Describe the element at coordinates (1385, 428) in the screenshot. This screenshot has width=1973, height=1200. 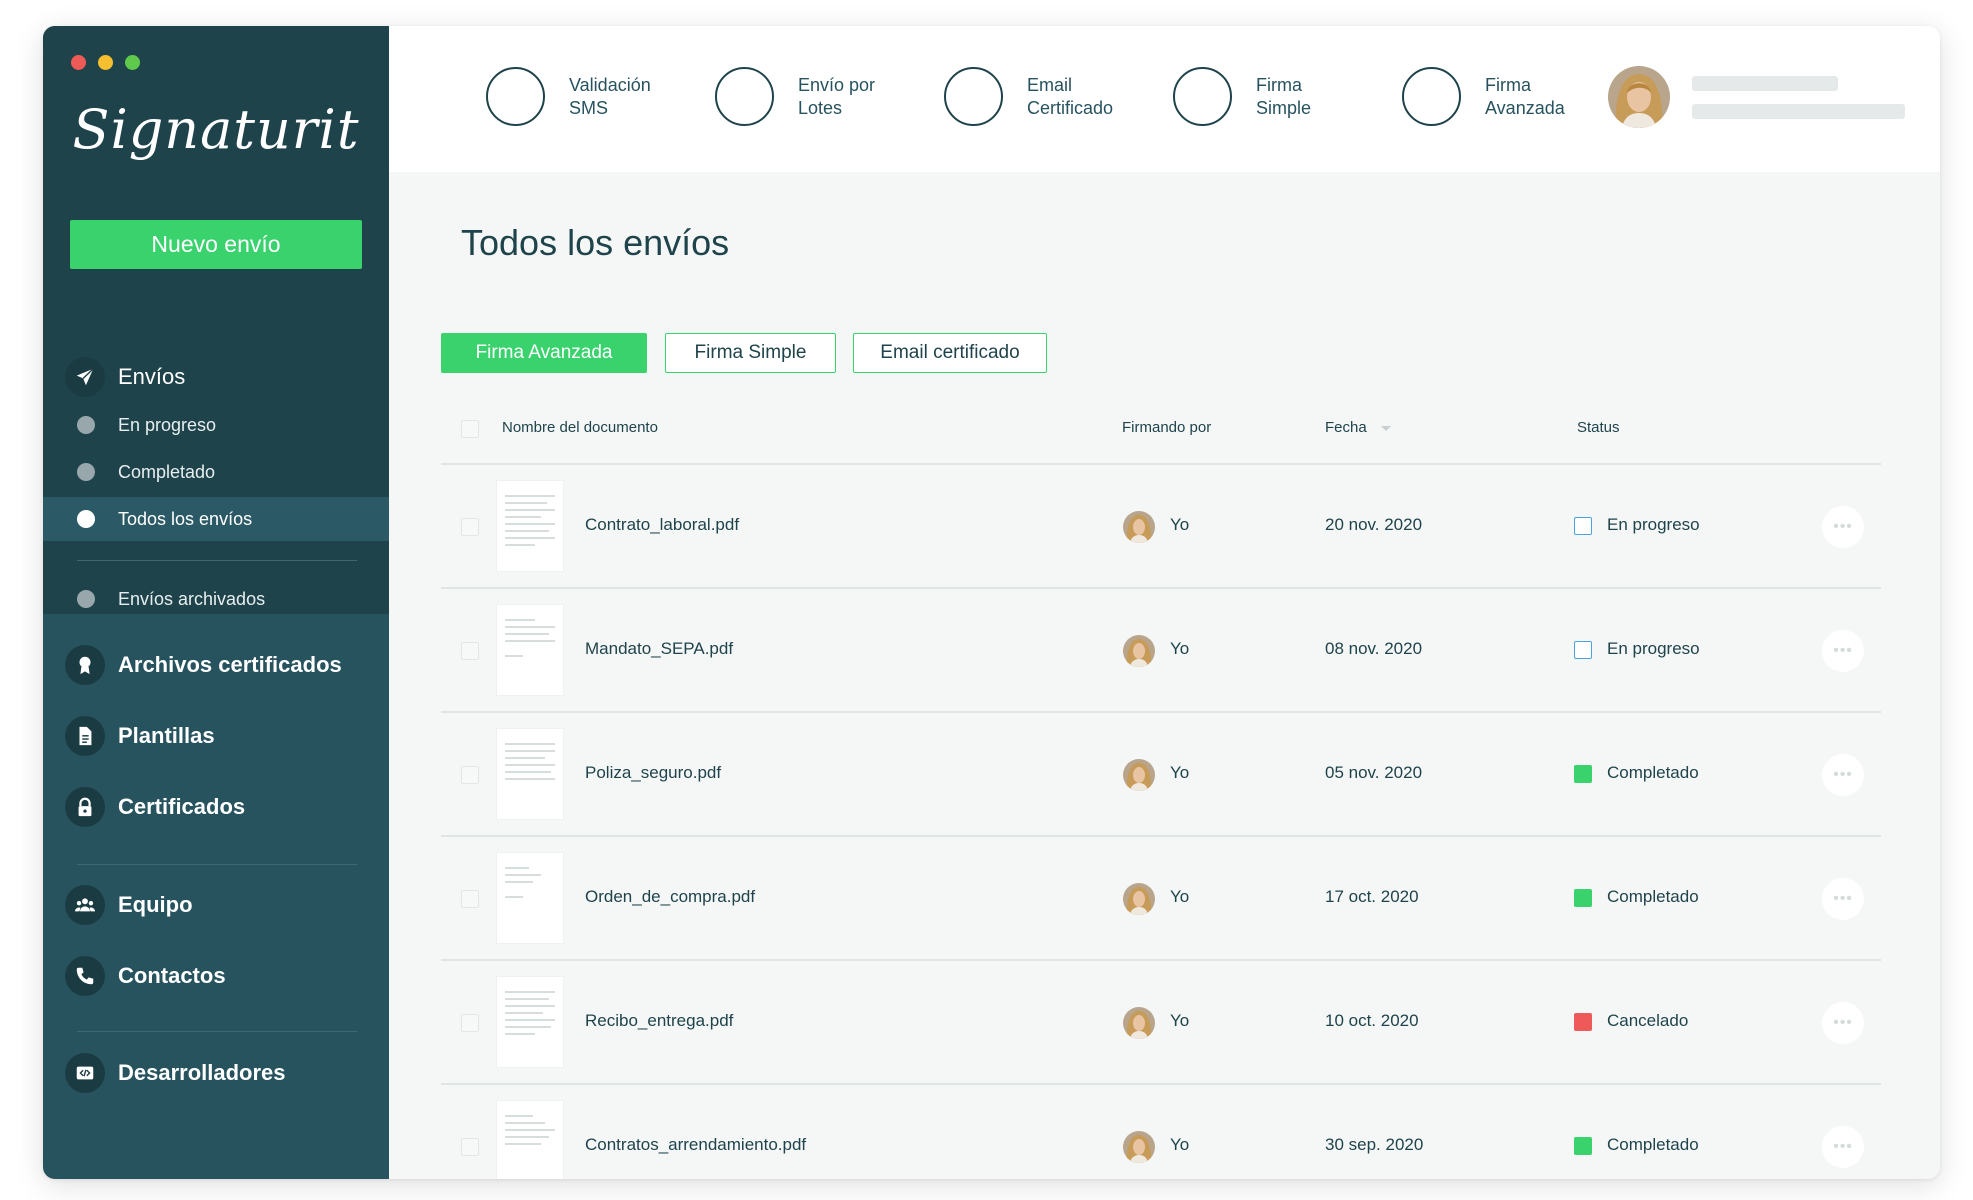
I see `sort-down-icon` at that location.